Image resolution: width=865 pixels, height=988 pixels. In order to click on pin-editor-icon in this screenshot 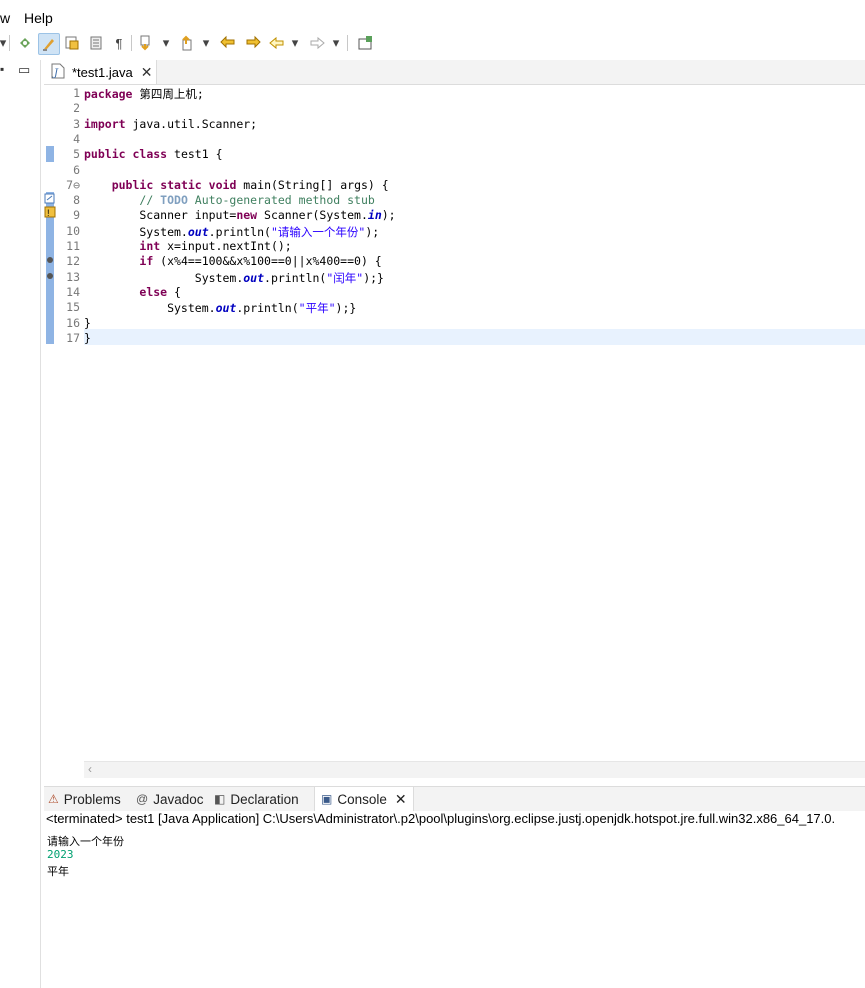, I will do `click(366, 43)`.